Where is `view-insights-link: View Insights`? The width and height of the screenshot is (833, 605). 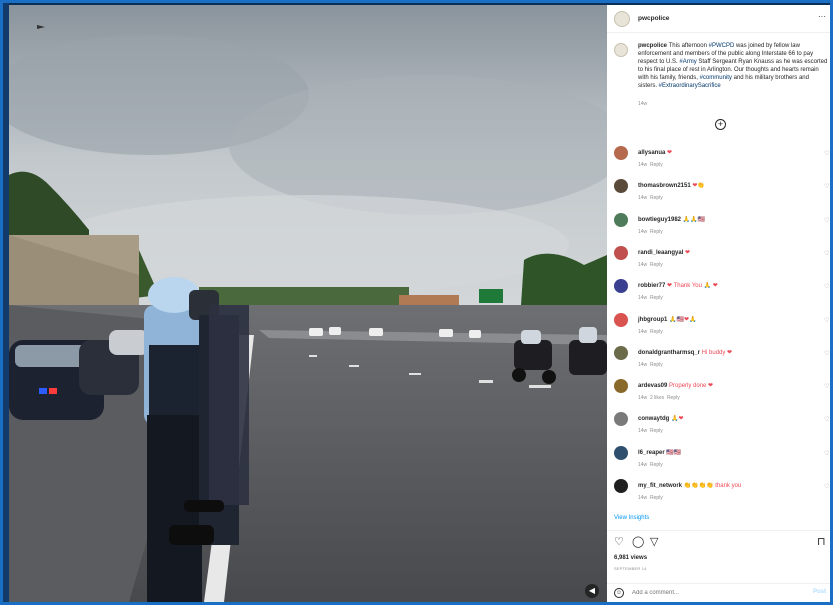
view-insights-link: View Insights is located at coordinates (631, 518).